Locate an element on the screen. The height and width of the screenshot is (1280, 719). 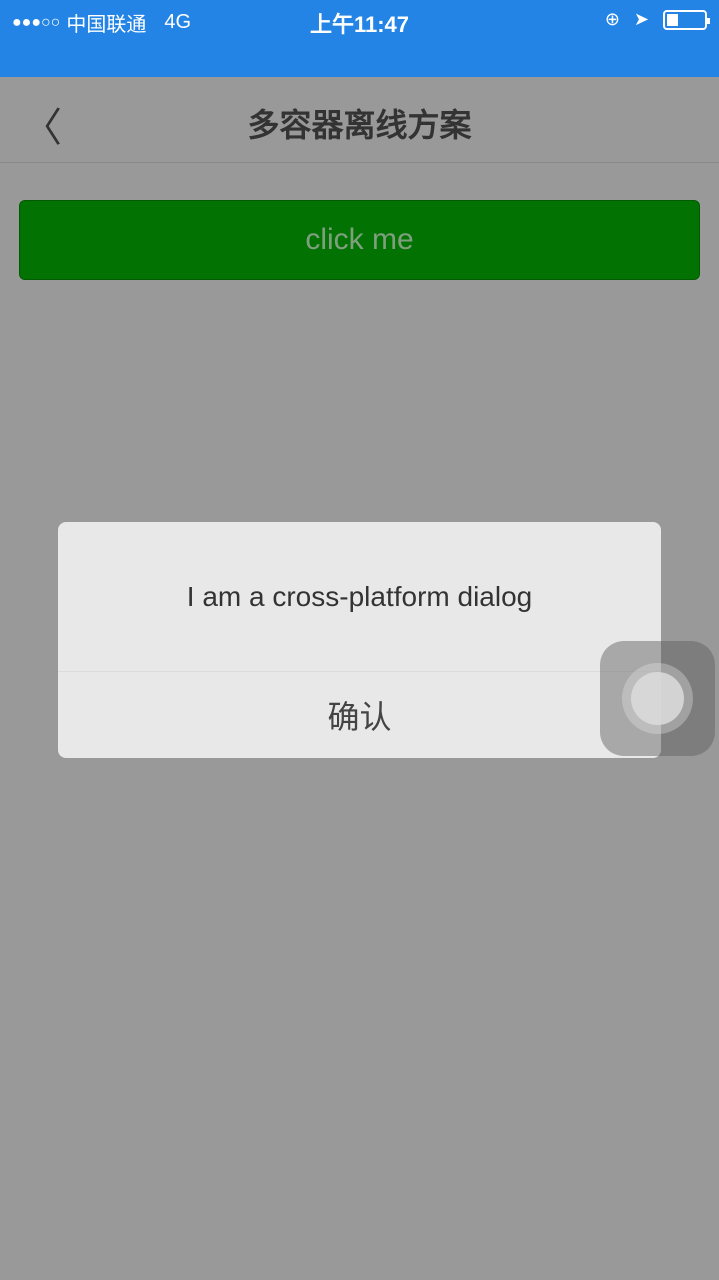
click-me-button: click me is located at coordinates (359, 240).